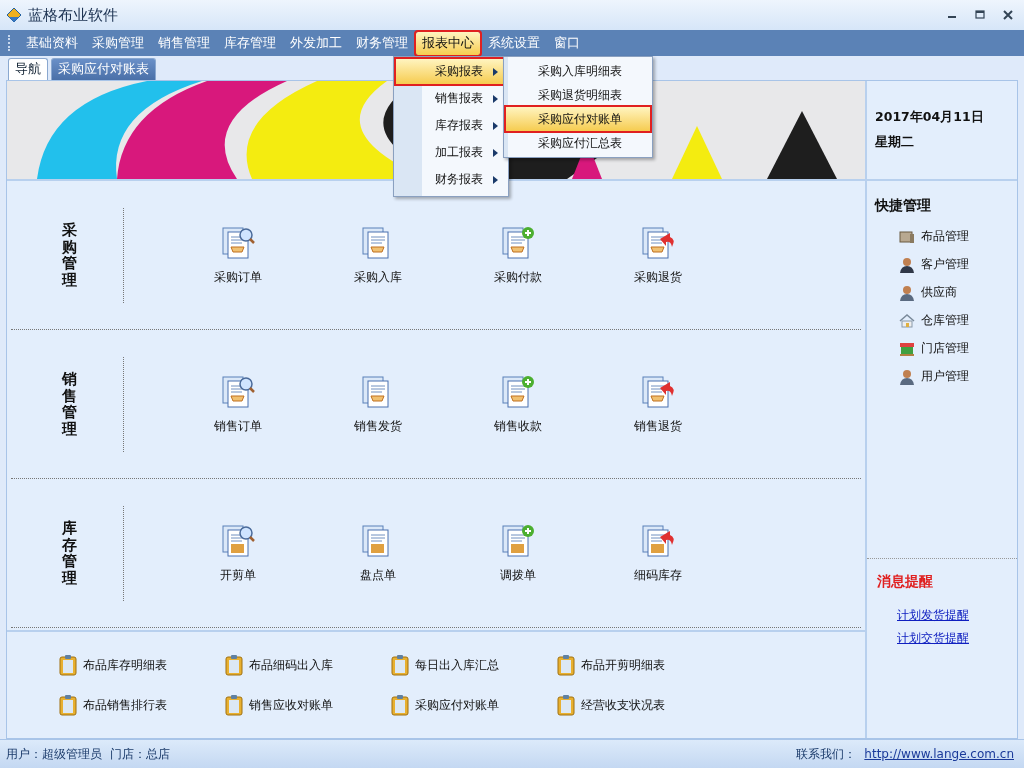 Image resolution: width=1024 pixels, height=768 pixels. I want to click on report-link: 采购应付对账单, so click(474, 705).